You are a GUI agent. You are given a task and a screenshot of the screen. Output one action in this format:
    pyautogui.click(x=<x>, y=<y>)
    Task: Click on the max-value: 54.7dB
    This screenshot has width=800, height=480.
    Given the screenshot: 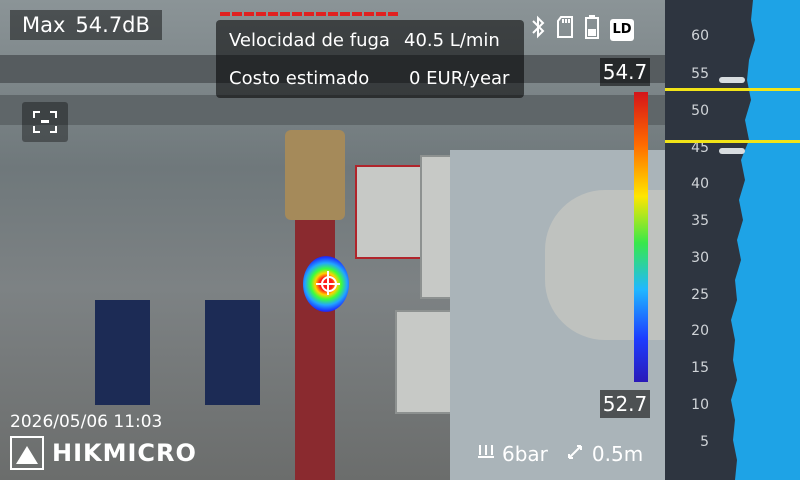 What is the action you would take?
    pyautogui.click(x=112, y=25)
    